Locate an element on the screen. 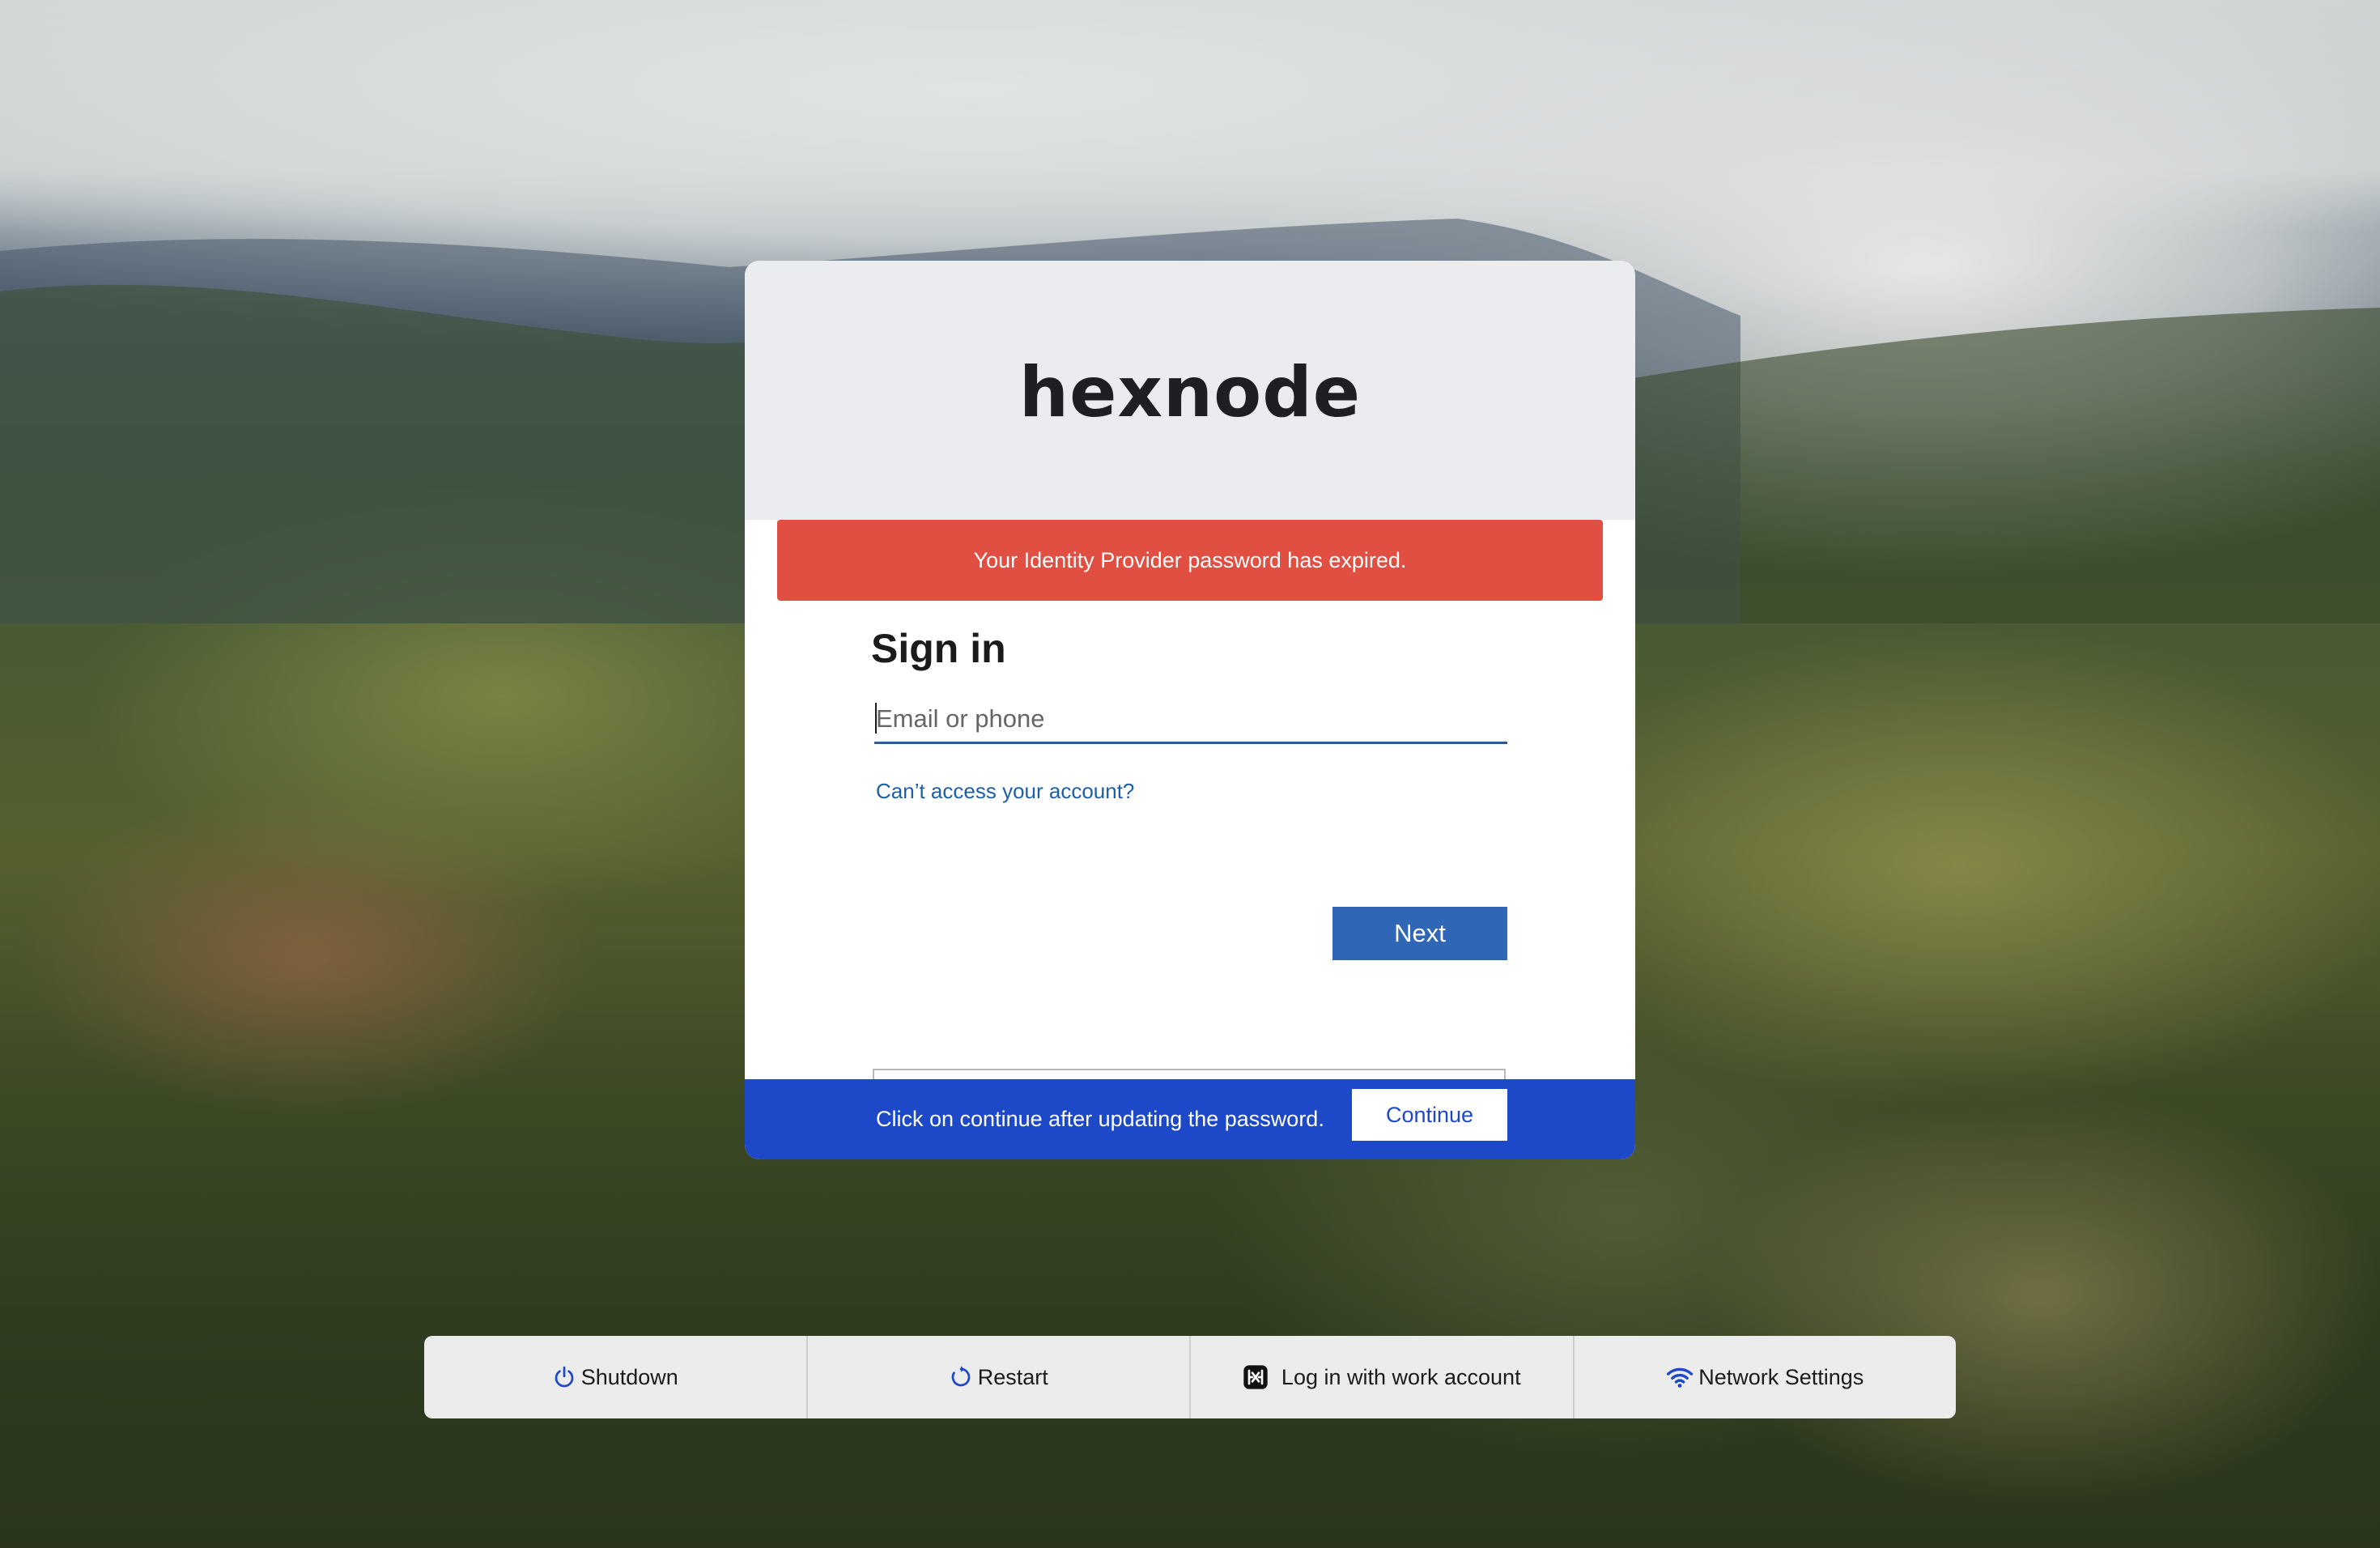  network-settings-button: Network Settings is located at coordinates (1766, 1377).